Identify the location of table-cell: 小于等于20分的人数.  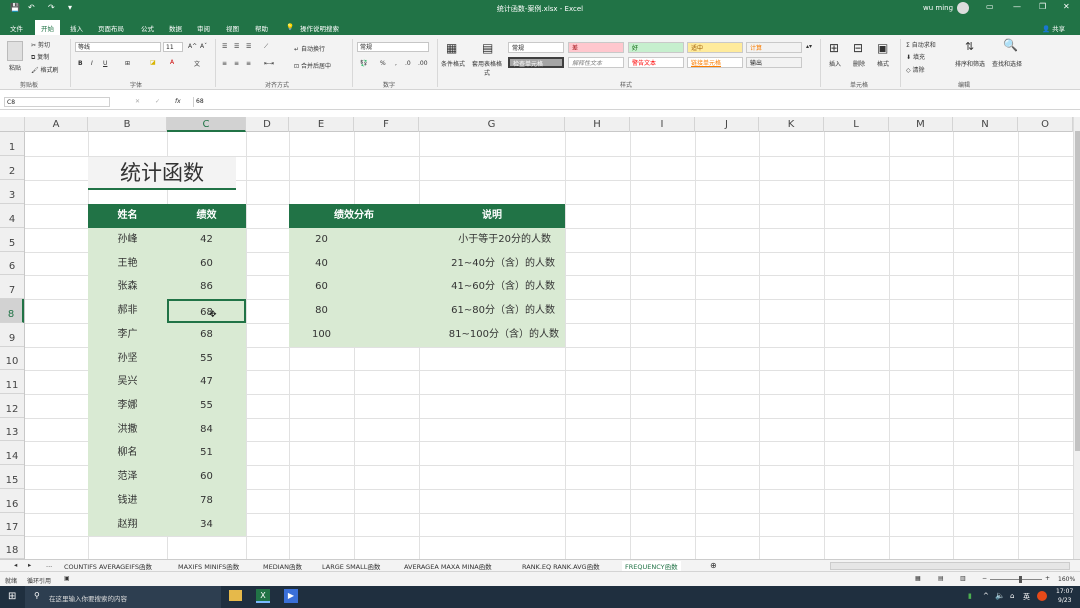
(492, 240).